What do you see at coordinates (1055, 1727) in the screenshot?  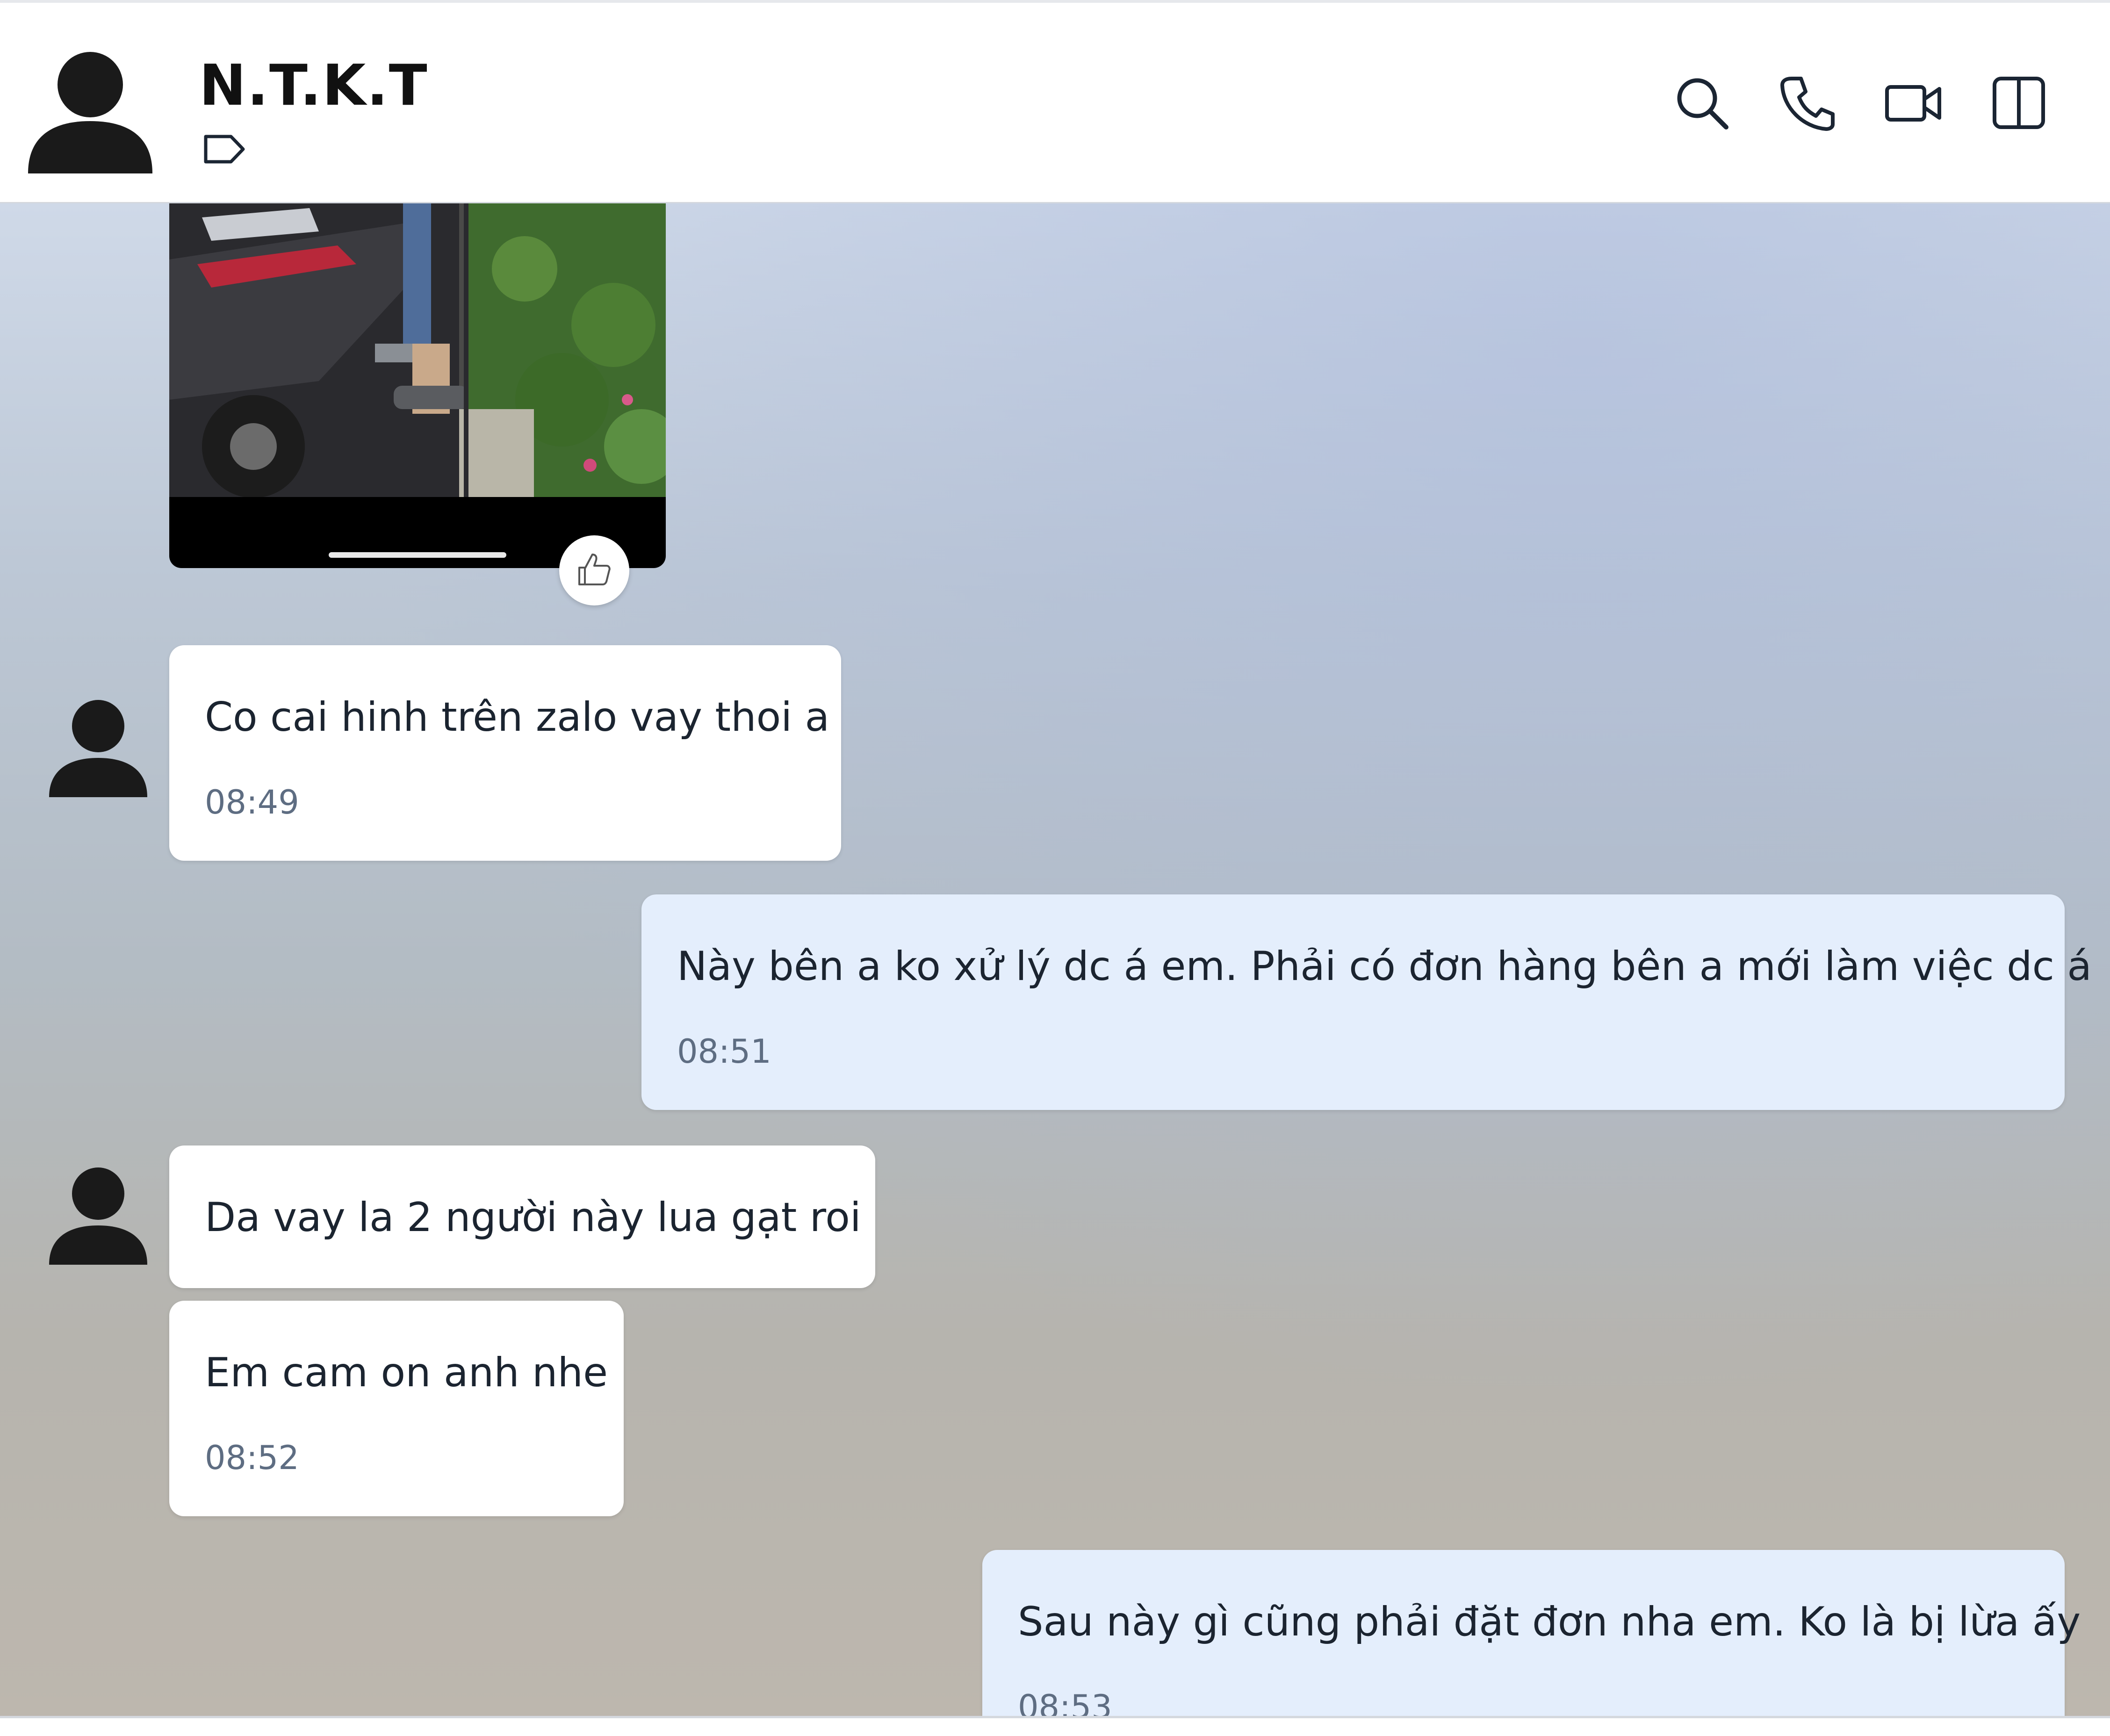 I see `composer-area` at bounding box center [1055, 1727].